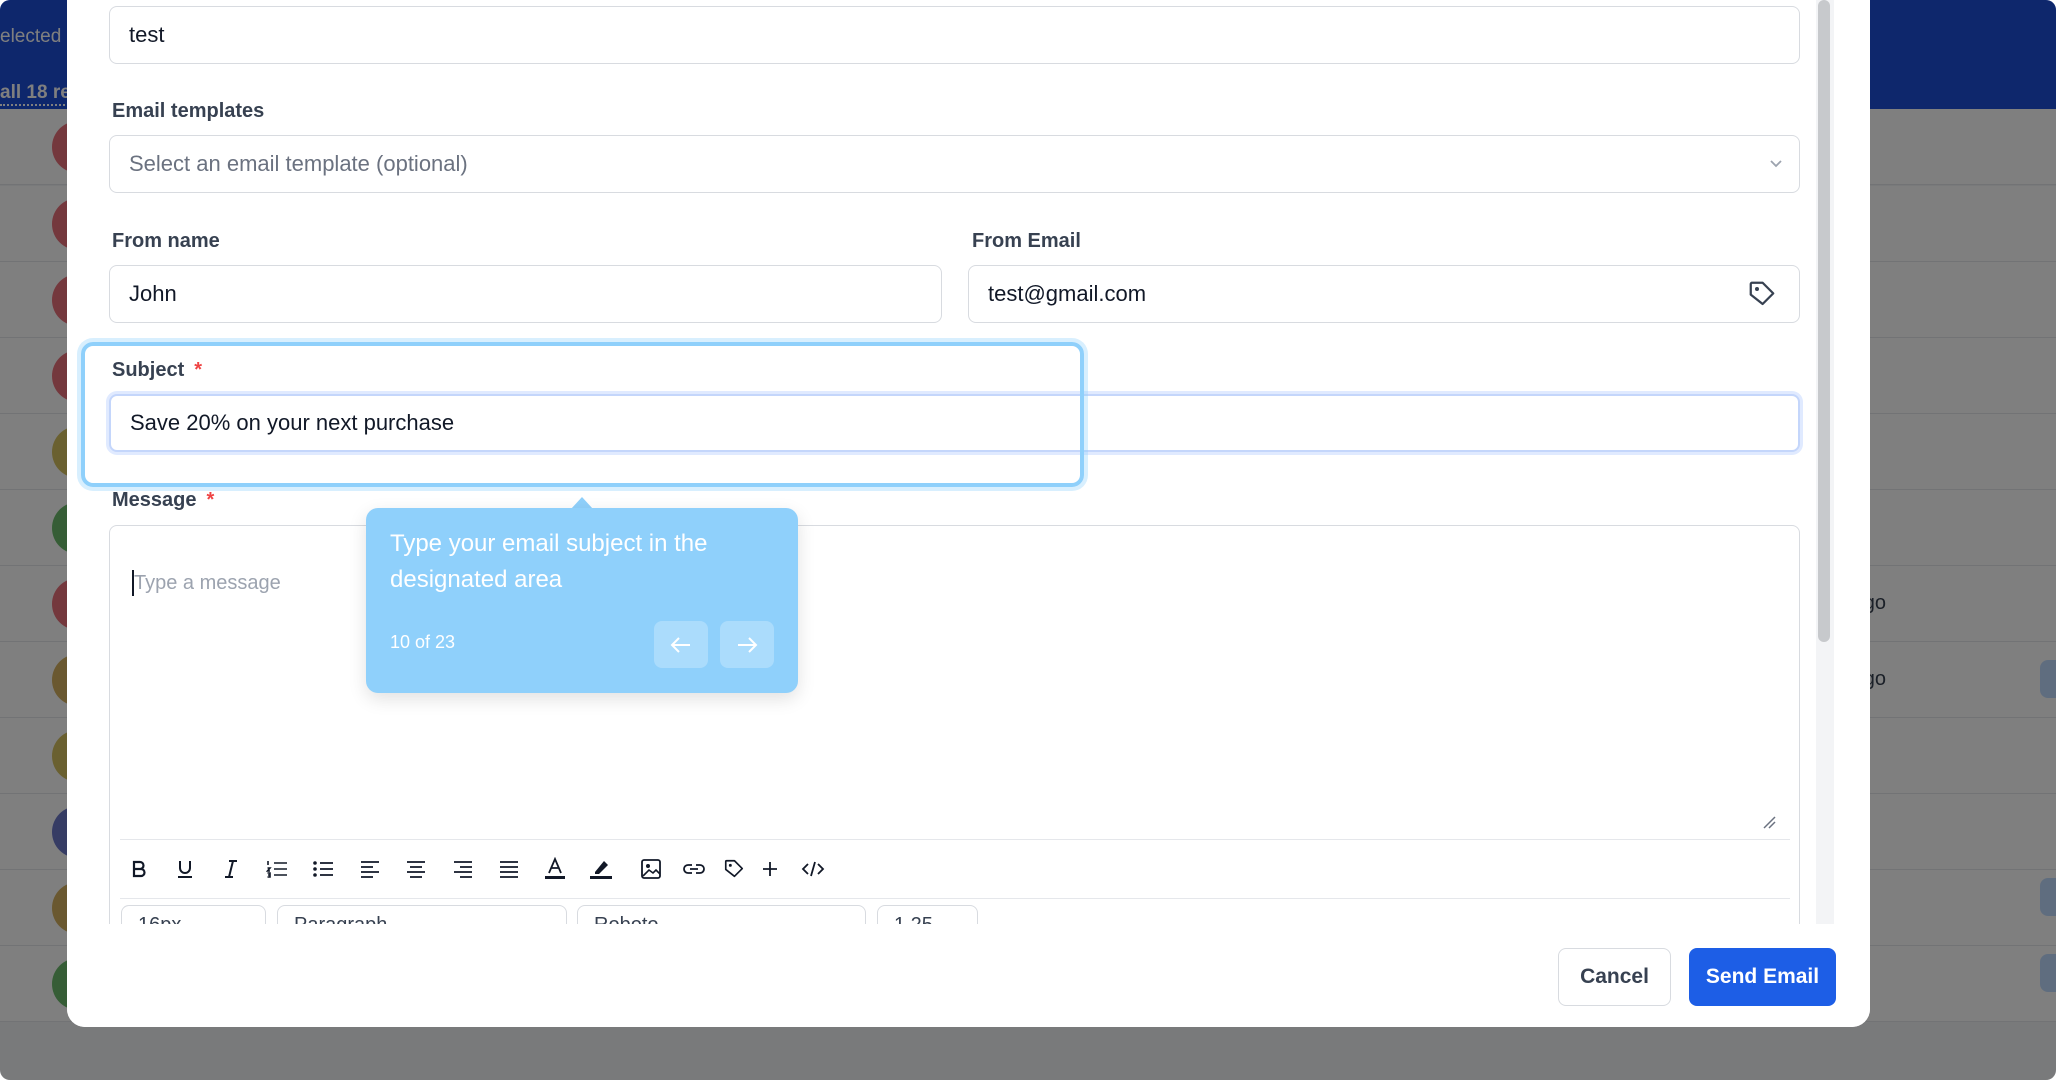  Describe the element at coordinates (651, 869) in the screenshot. I see `image-icon` at that location.